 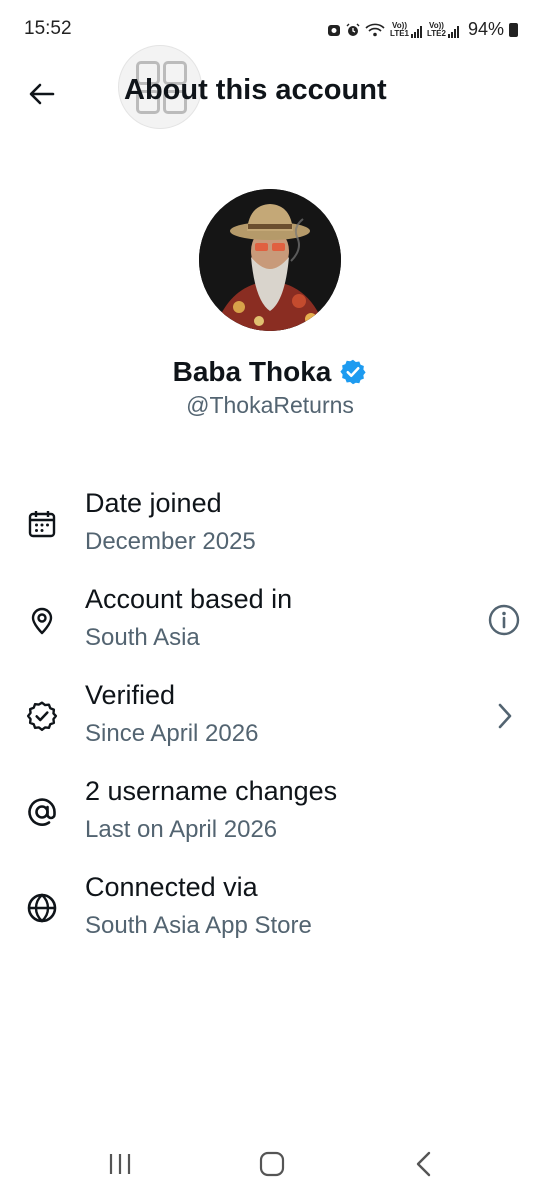 What do you see at coordinates (172, 733) in the screenshot?
I see `info-subtitle: Since April 2026` at bounding box center [172, 733].